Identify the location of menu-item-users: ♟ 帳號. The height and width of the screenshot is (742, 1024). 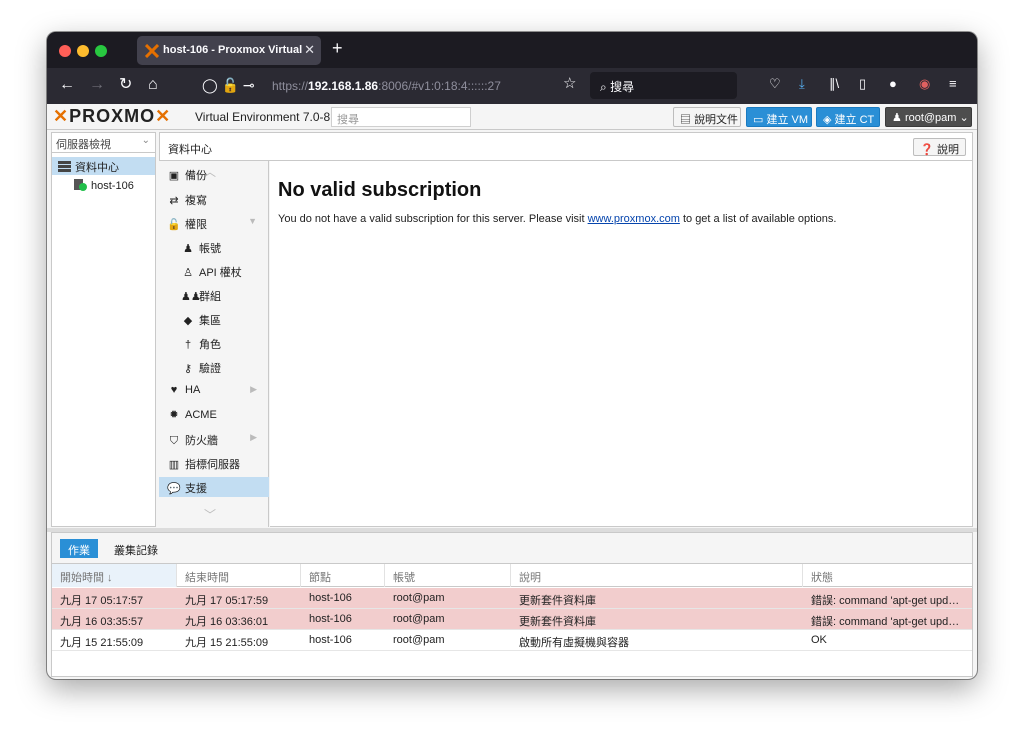
(214, 247).